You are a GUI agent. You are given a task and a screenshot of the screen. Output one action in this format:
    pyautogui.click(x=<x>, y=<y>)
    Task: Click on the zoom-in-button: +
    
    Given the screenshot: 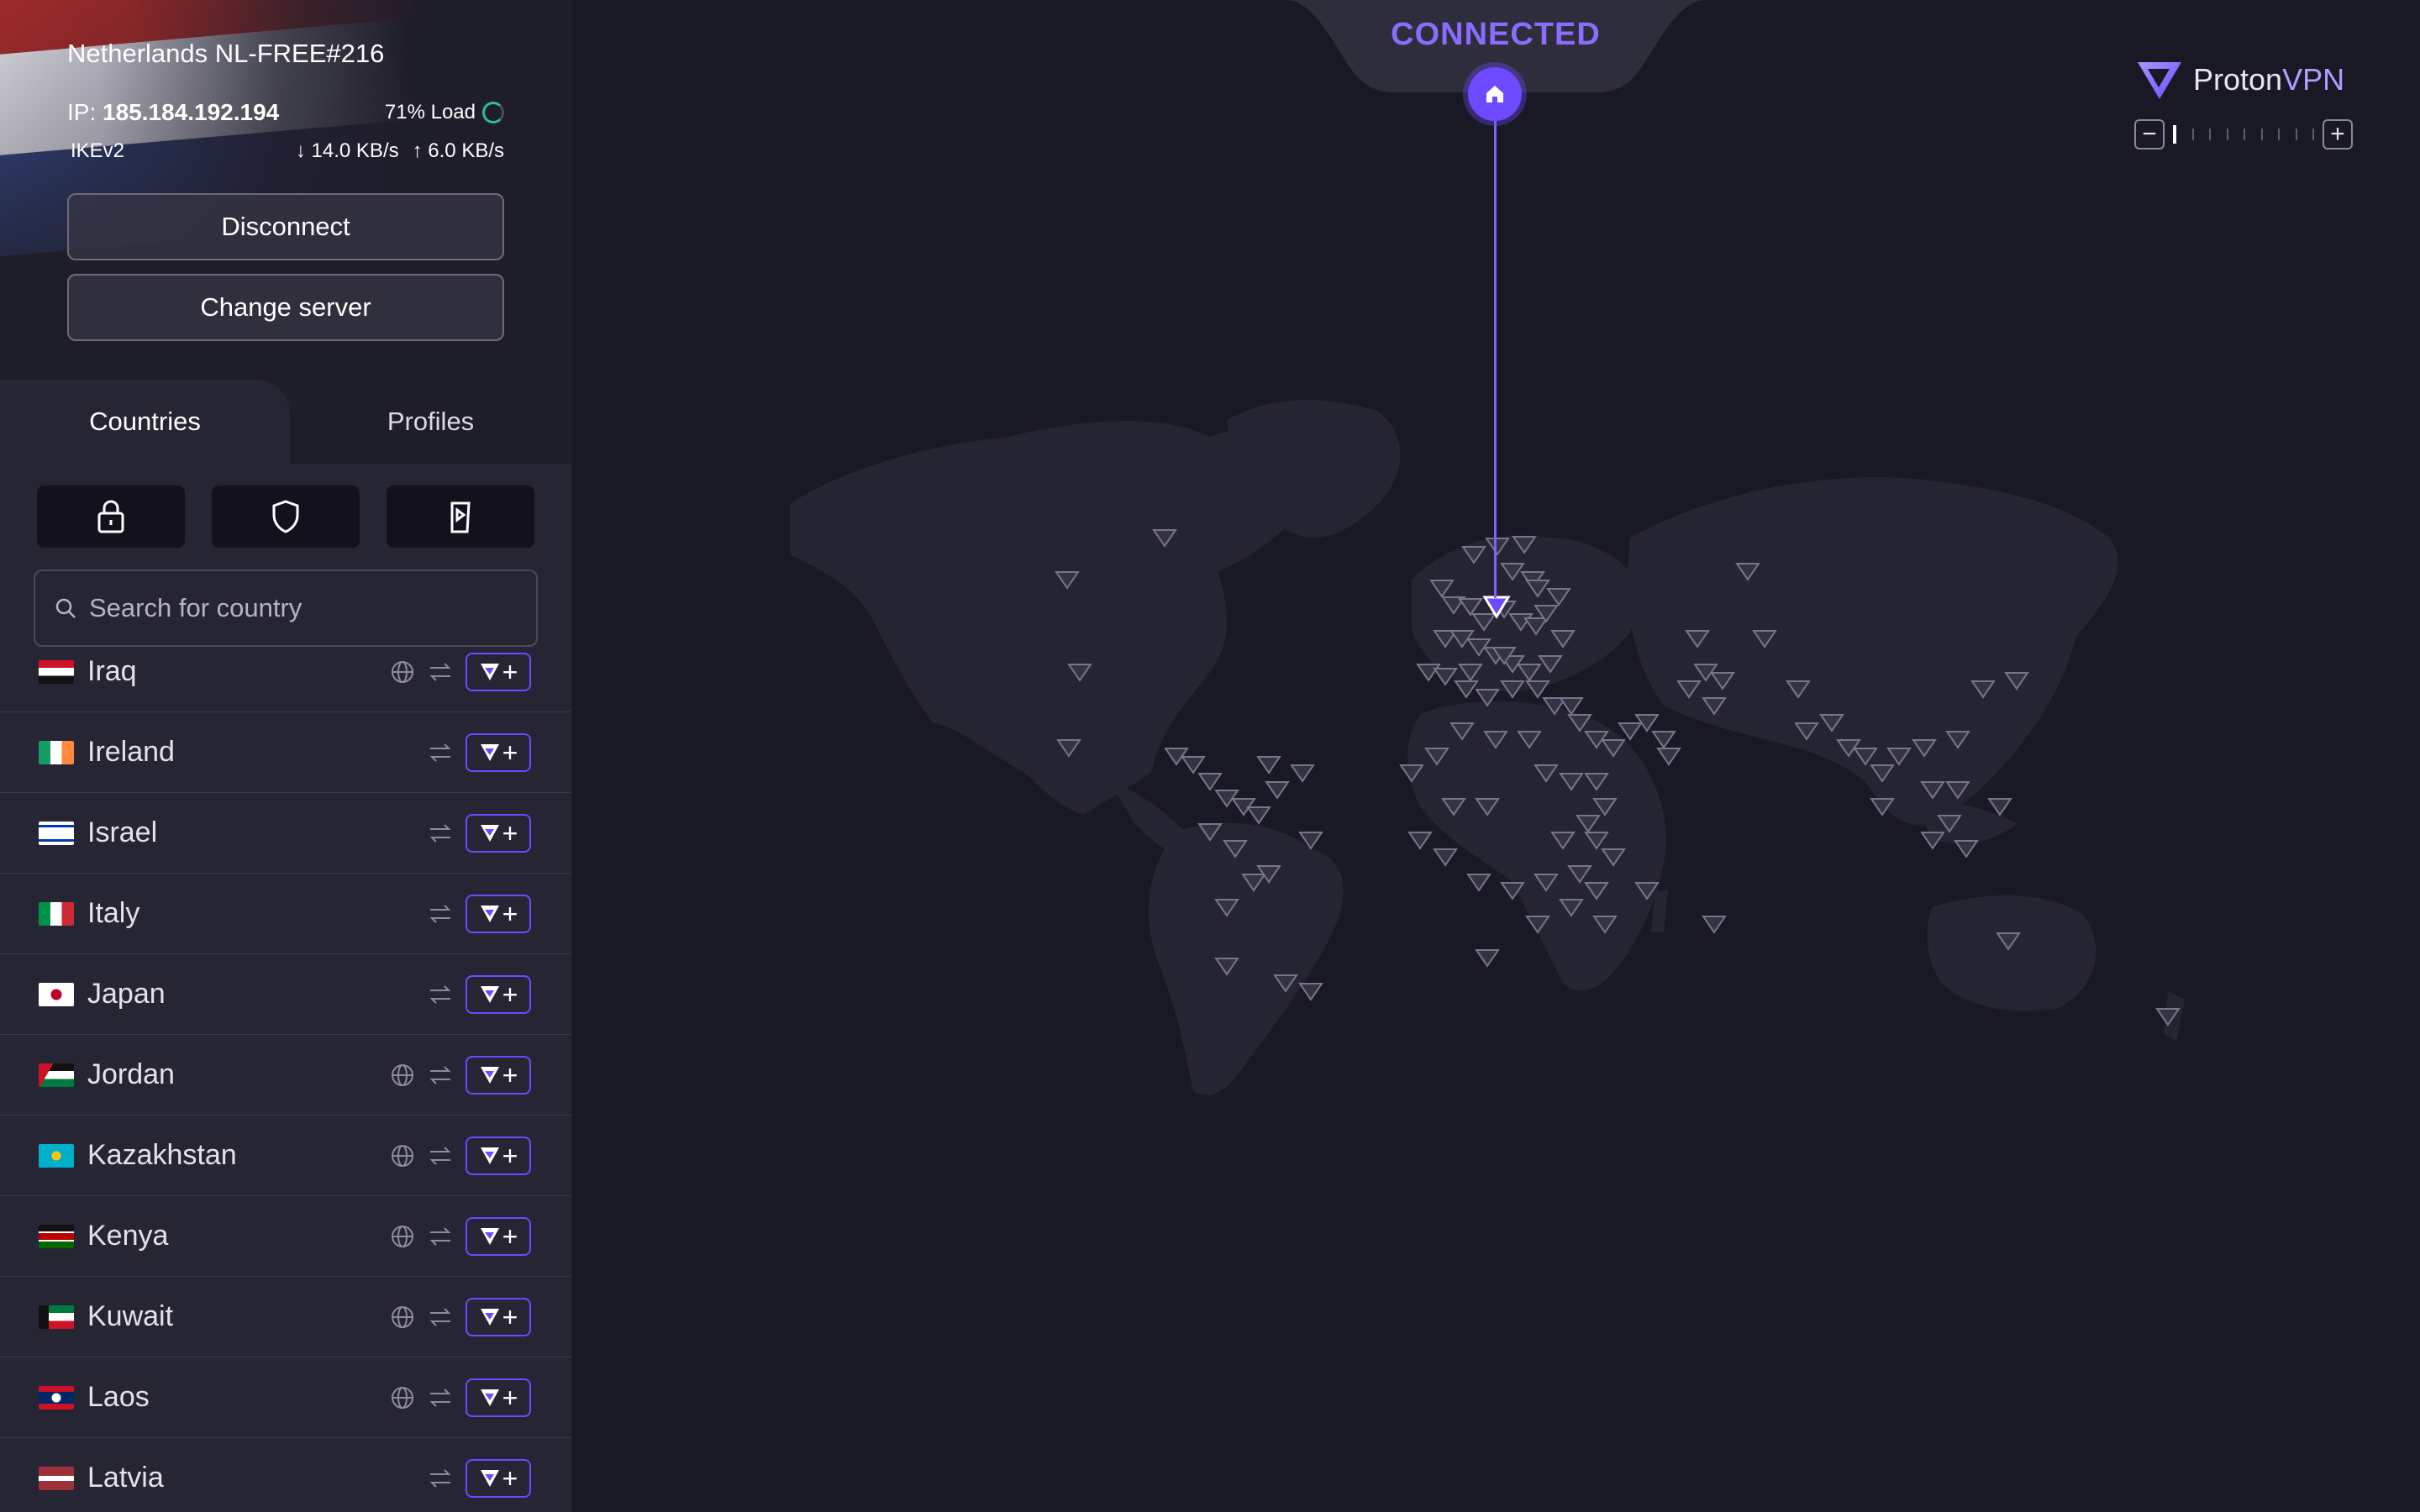 What is the action you would take?
    pyautogui.click(x=2338, y=134)
    